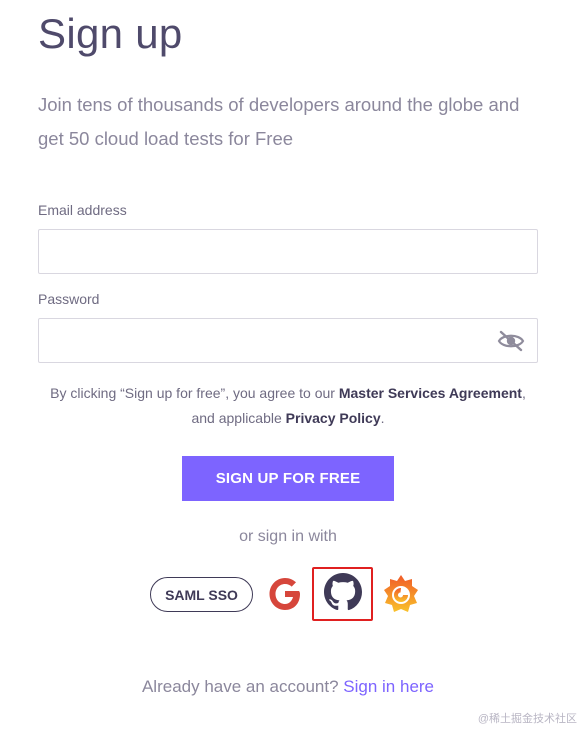  Describe the element at coordinates (288, 478) in the screenshot. I see `sign-up-button: SIGN UP FOR FREE` at that location.